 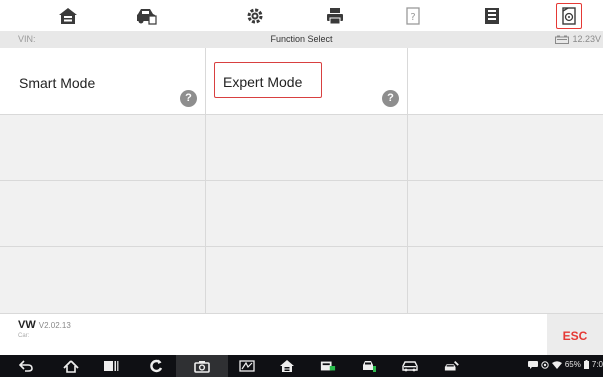 What do you see at coordinates (572, 364) in the screenshot?
I see `battery-percent: 65%` at bounding box center [572, 364].